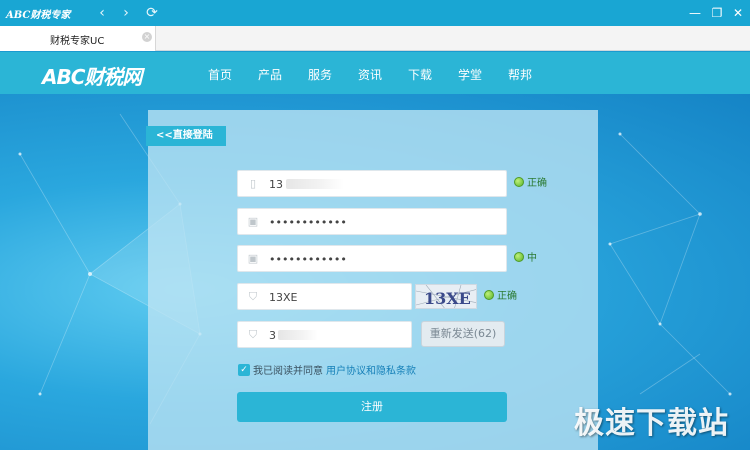  Describe the element at coordinates (283, 74) in the screenshot. I see `nav-item-products: 产品` at that location.